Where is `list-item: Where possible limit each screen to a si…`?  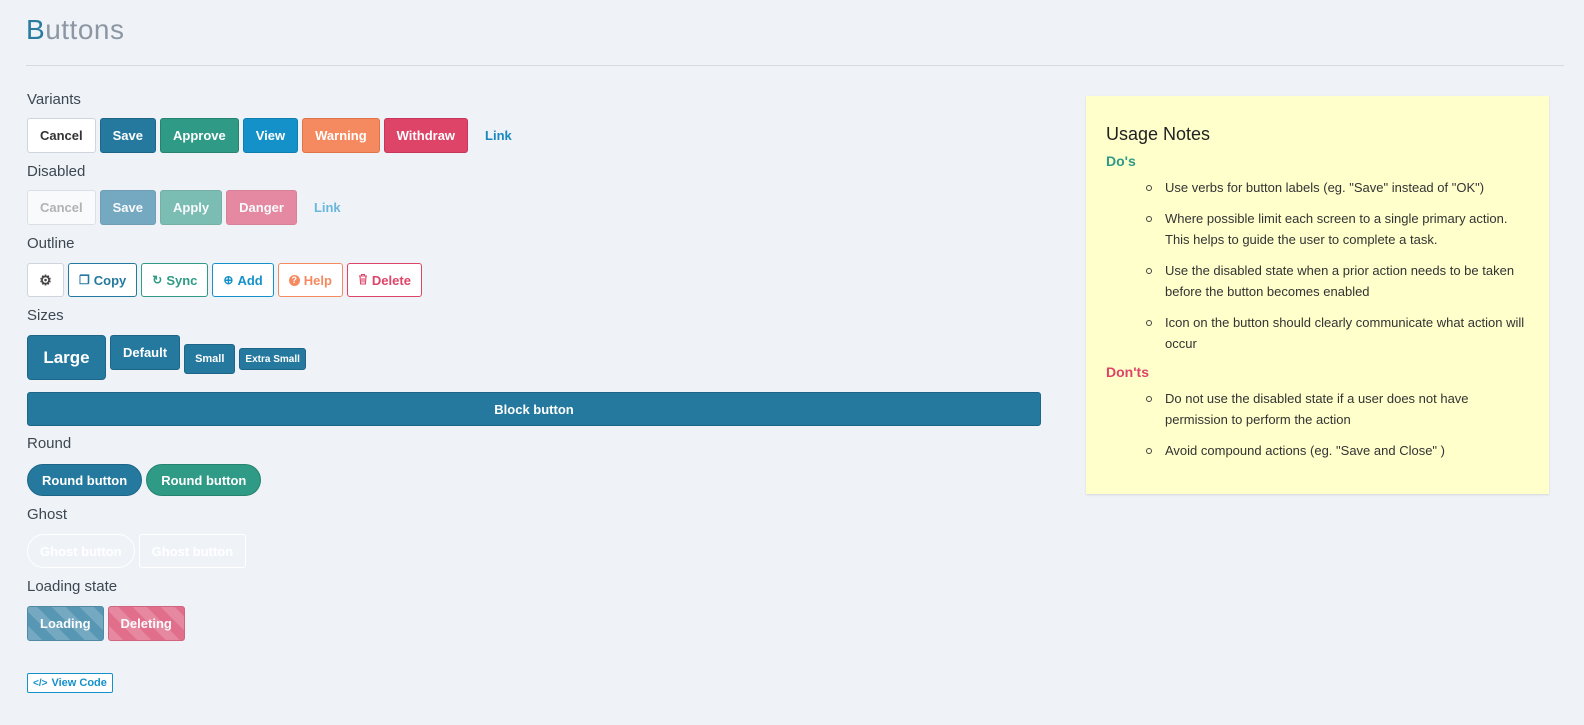 list-item: Where possible limit each screen to a si… is located at coordinates (1337, 229).